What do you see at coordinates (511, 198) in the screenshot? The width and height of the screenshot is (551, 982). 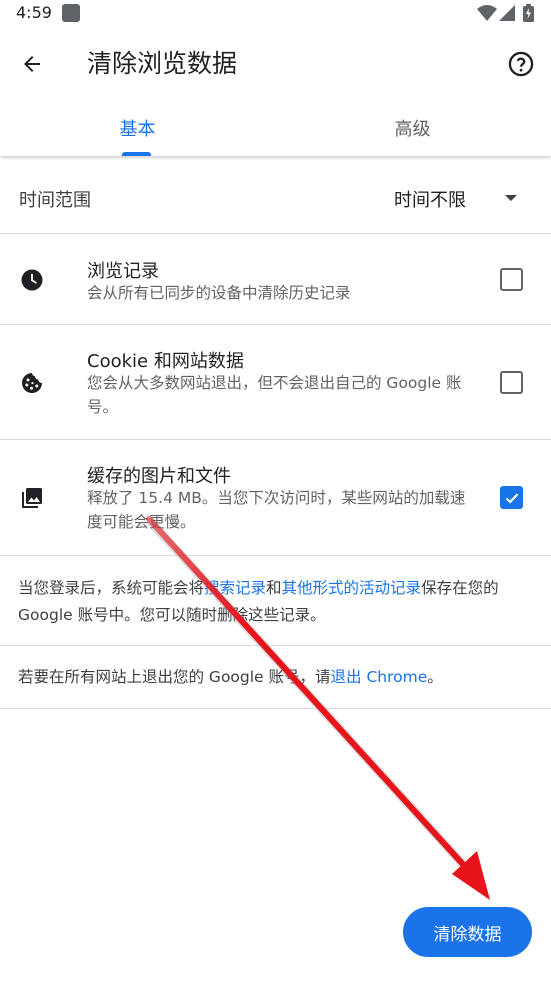 I see `dropdown-arrow-icon` at bounding box center [511, 198].